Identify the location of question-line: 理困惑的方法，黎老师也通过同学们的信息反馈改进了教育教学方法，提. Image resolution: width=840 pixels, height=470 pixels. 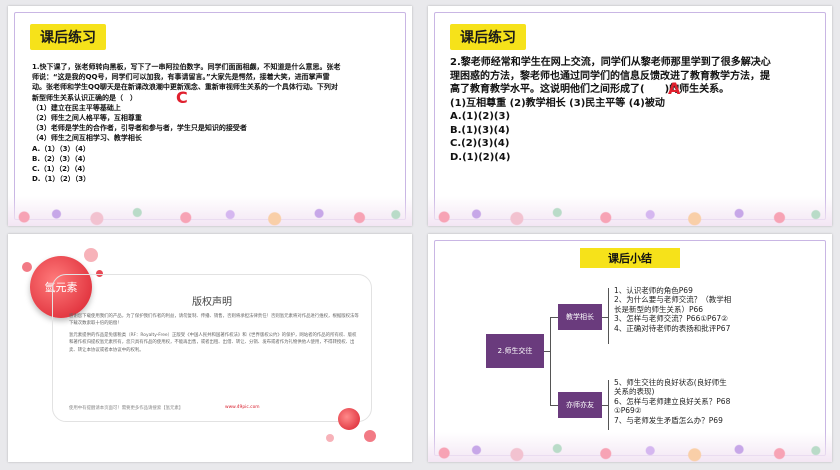
(610, 76).